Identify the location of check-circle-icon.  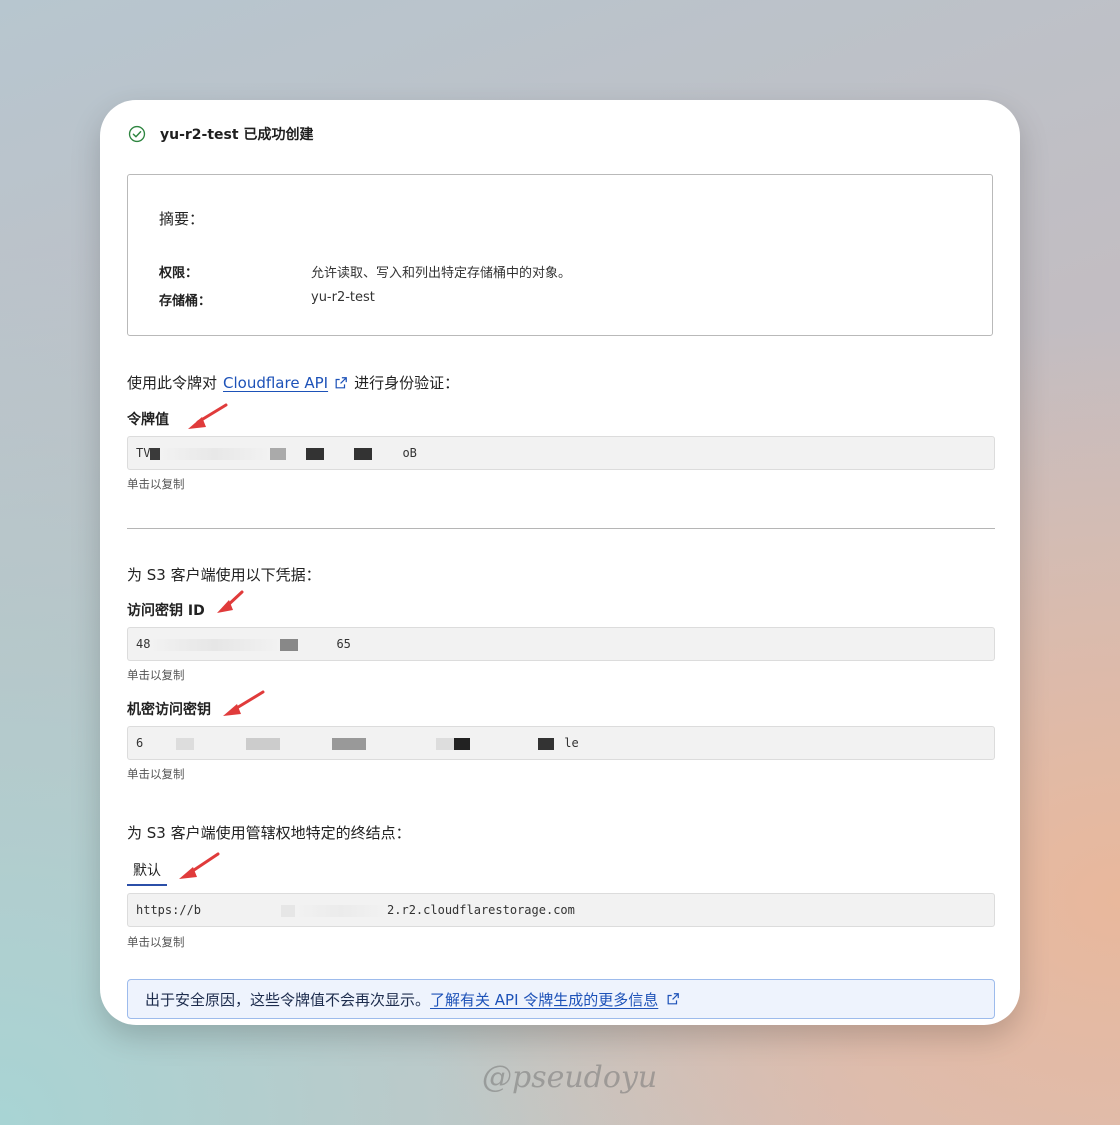
(137, 134).